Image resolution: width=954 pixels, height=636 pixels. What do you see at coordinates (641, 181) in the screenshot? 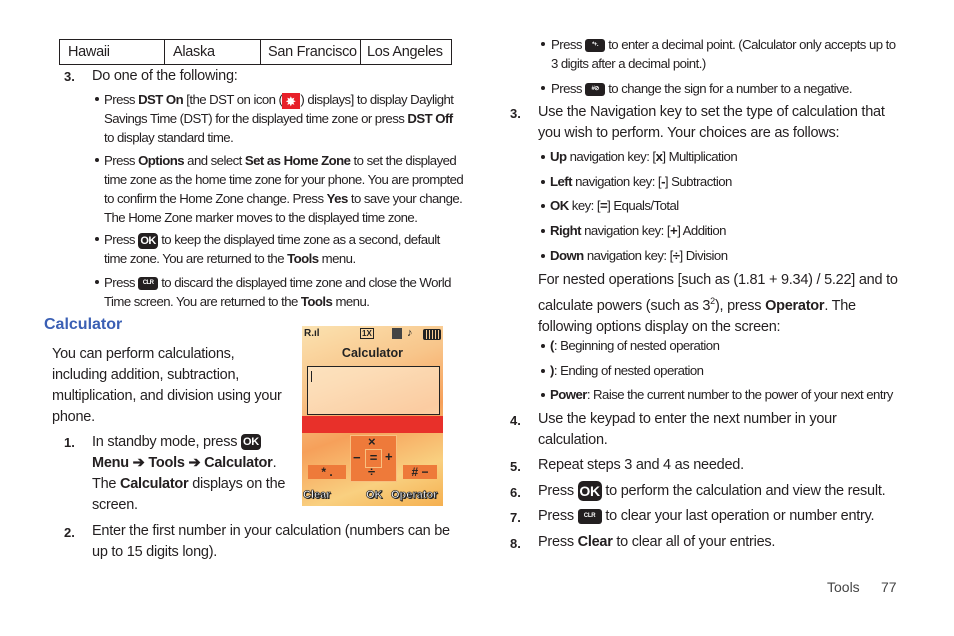
I see `list-item: Left navigation key: [-] Subtraction` at bounding box center [641, 181].